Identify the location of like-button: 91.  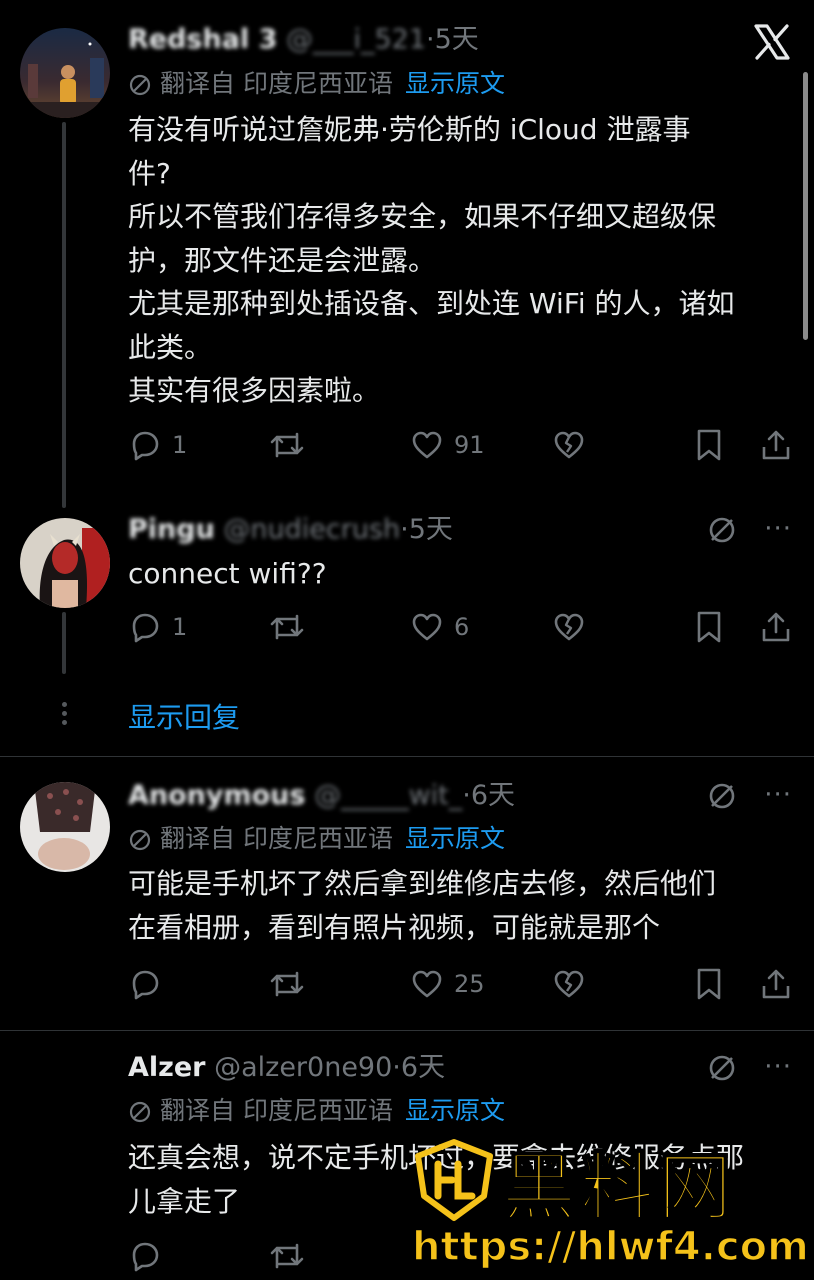
(447, 445).